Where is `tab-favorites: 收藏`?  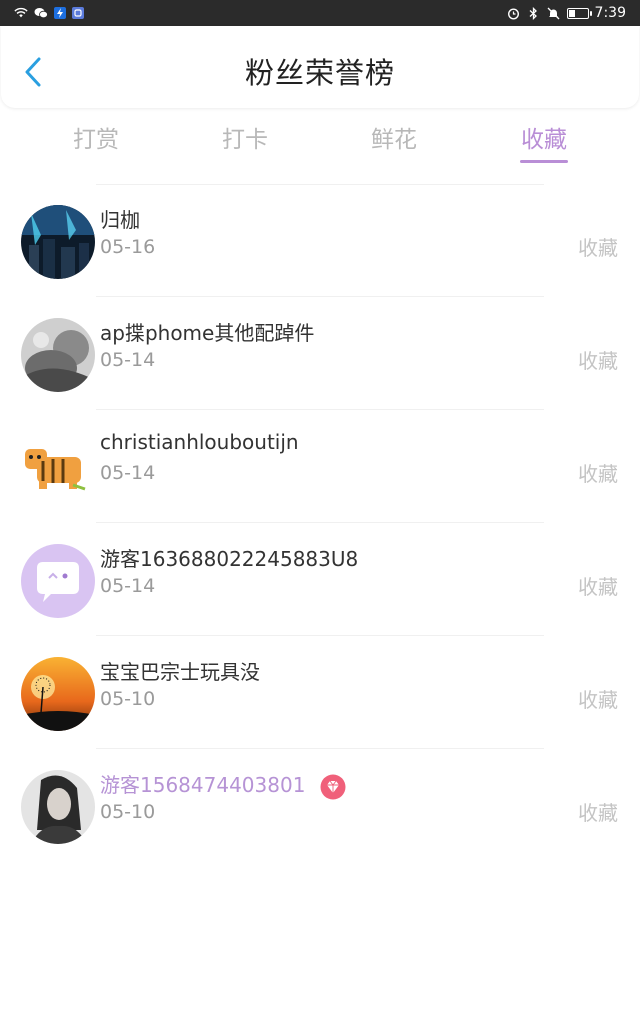 tab-favorites: 收藏 is located at coordinates (544, 141).